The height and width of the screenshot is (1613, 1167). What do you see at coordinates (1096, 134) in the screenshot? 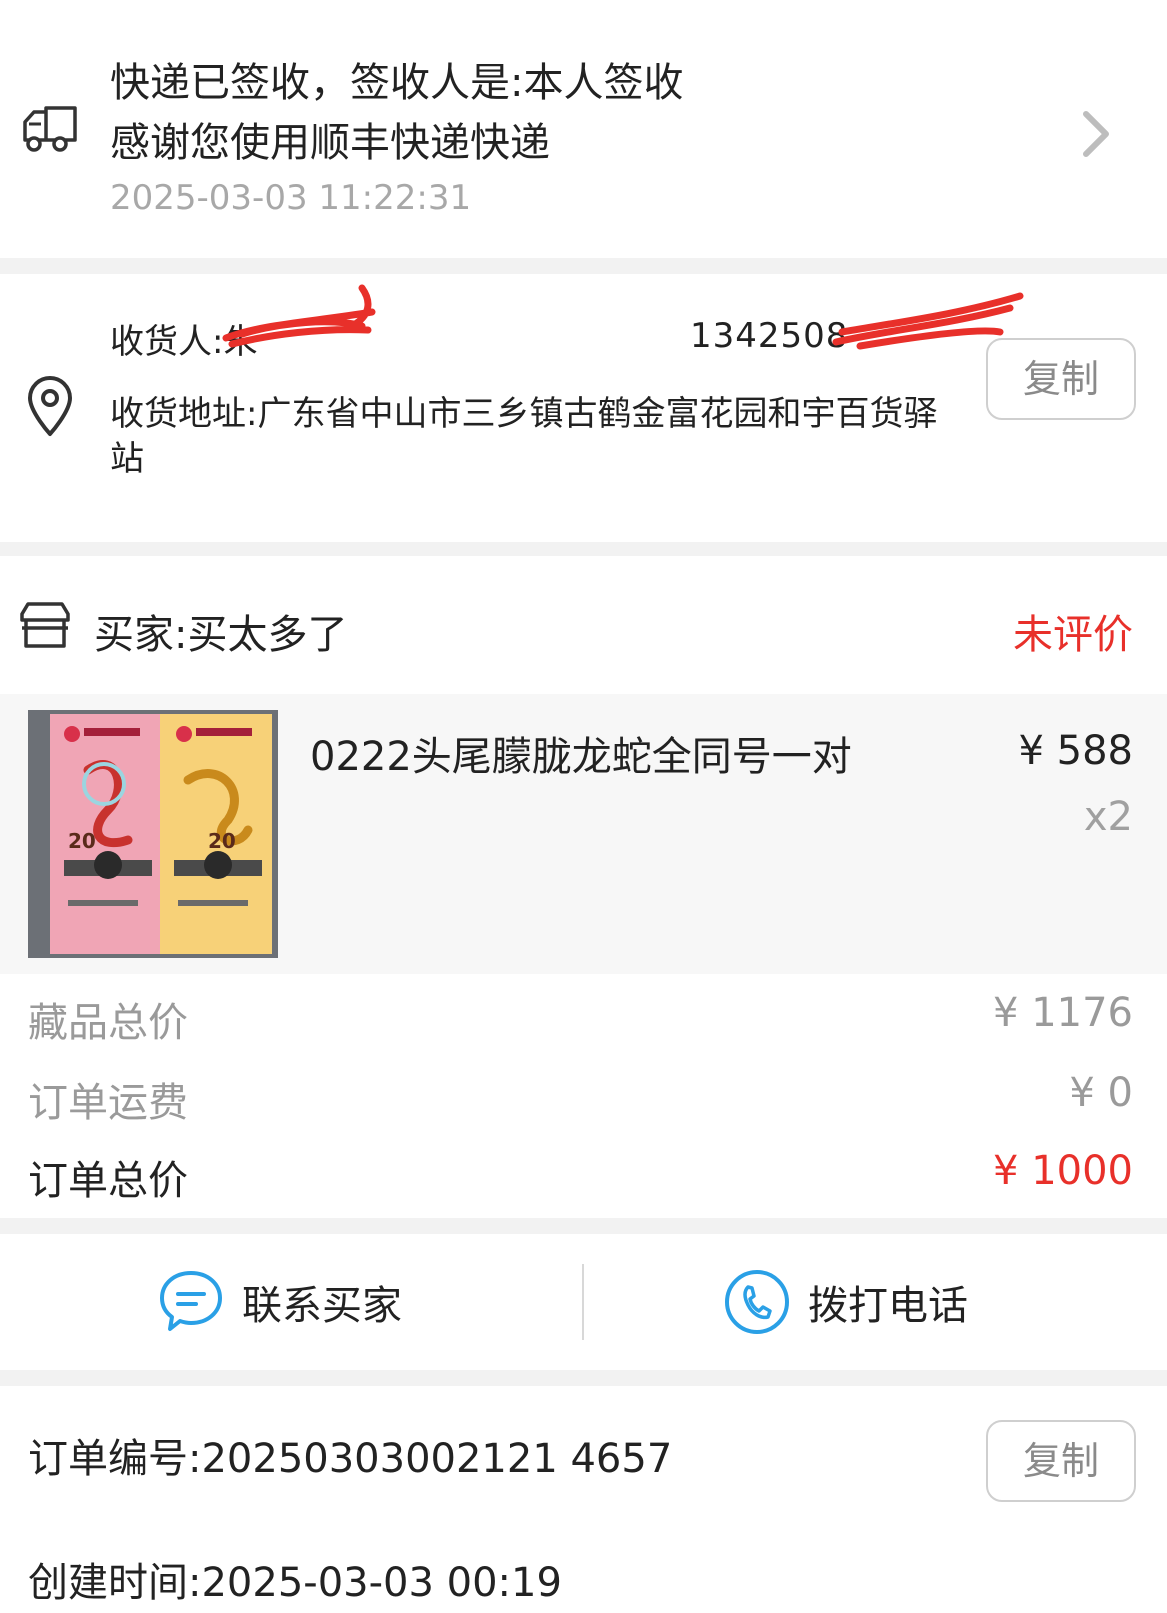
I see `chevron-right-icon` at bounding box center [1096, 134].